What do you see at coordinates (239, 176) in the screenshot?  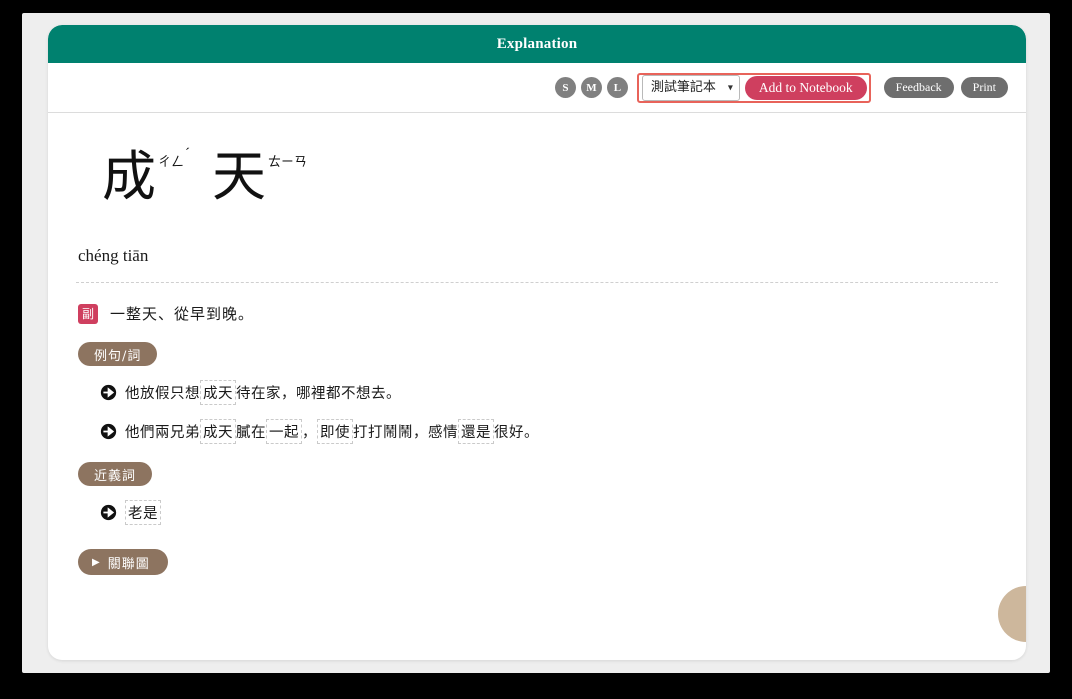 I see `headword-char: 天` at bounding box center [239, 176].